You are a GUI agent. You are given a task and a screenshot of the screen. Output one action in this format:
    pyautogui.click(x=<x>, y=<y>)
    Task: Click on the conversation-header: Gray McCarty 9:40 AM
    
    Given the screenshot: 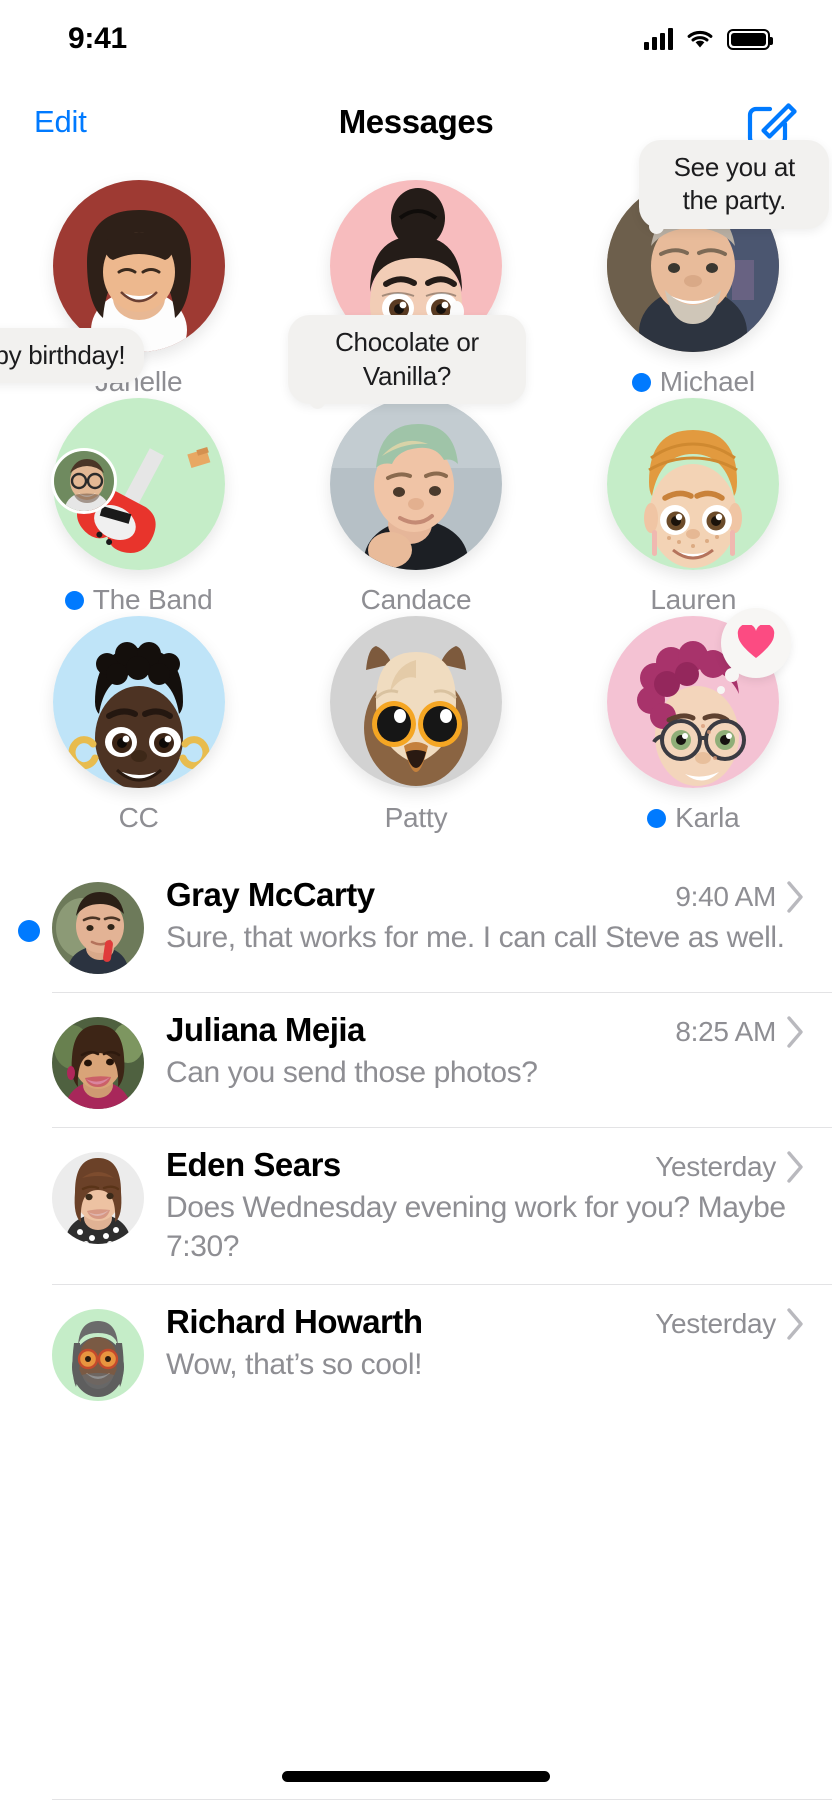 What is the action you would take?
    pyautogui.click(x=486, y=895)
    